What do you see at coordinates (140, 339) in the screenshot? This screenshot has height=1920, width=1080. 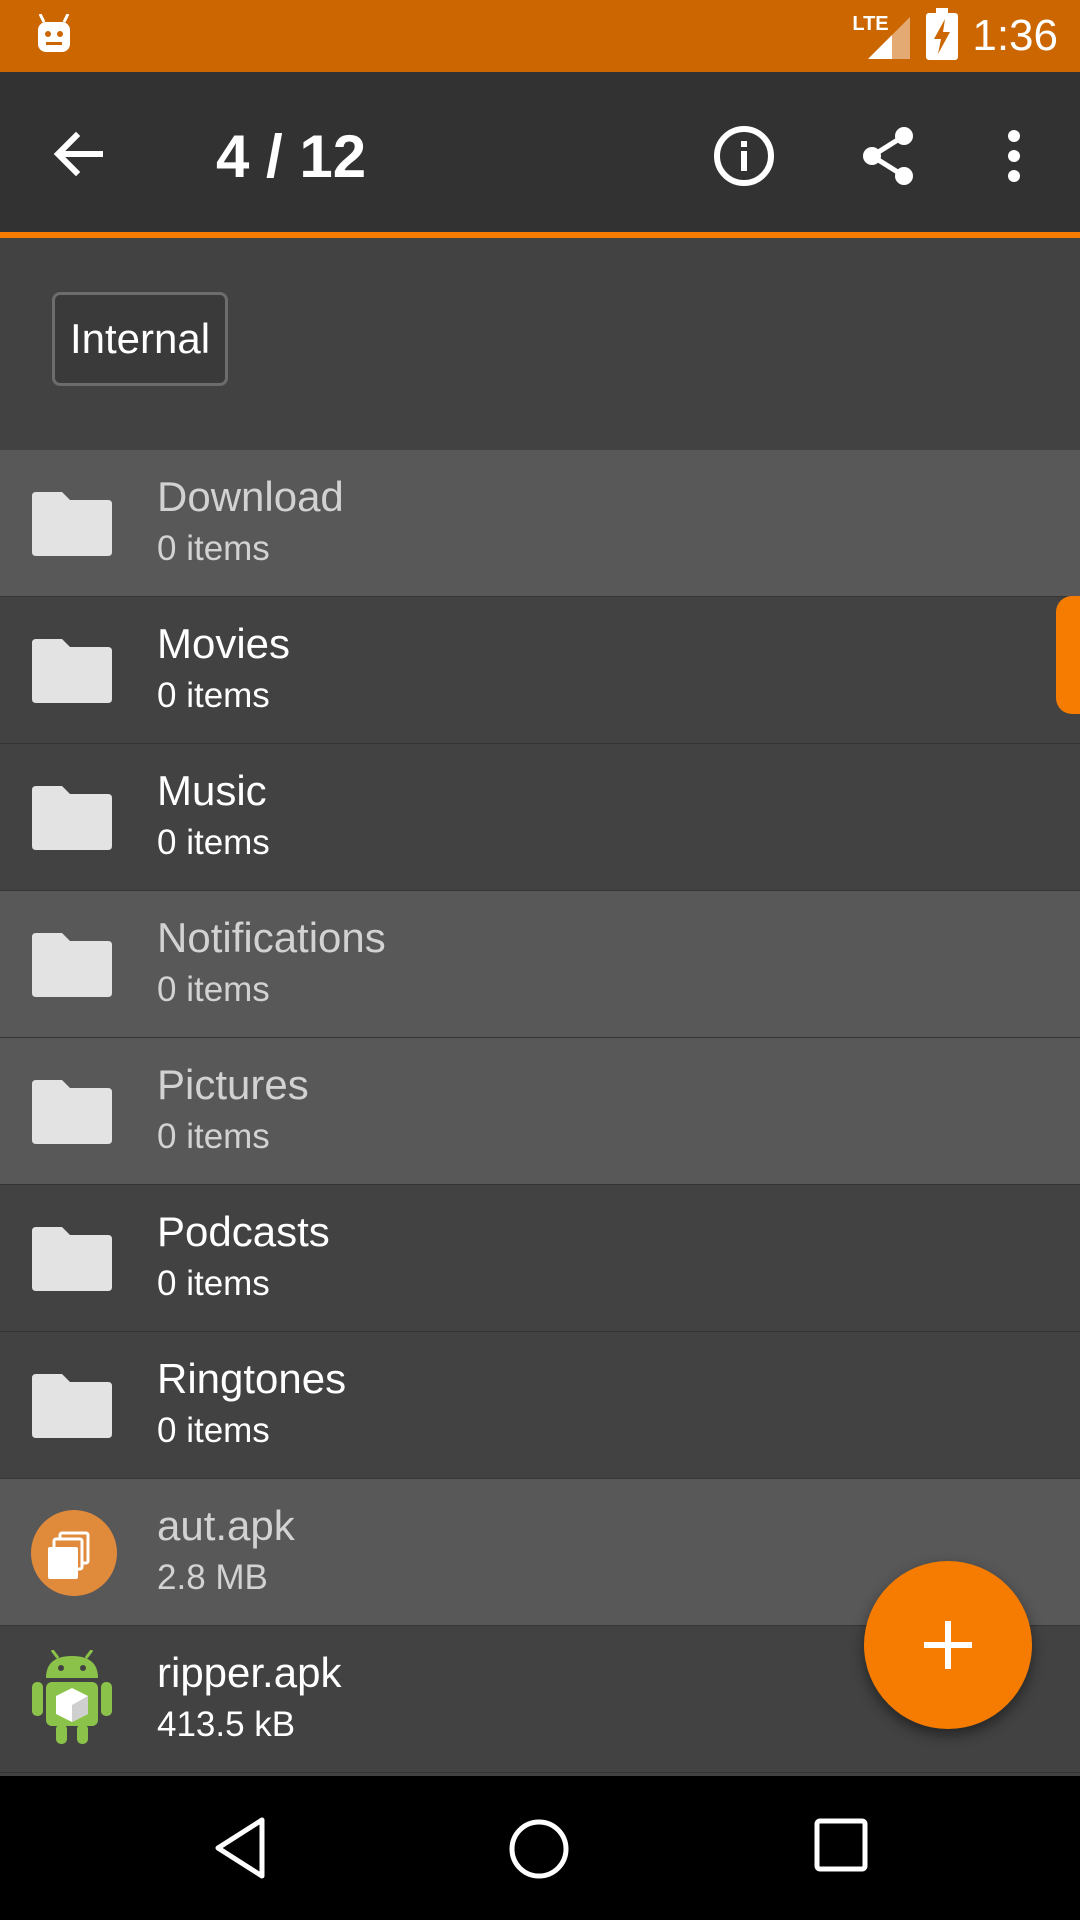 I see `breadcrumb-internal: Internal` at bounding box center [140, 339].